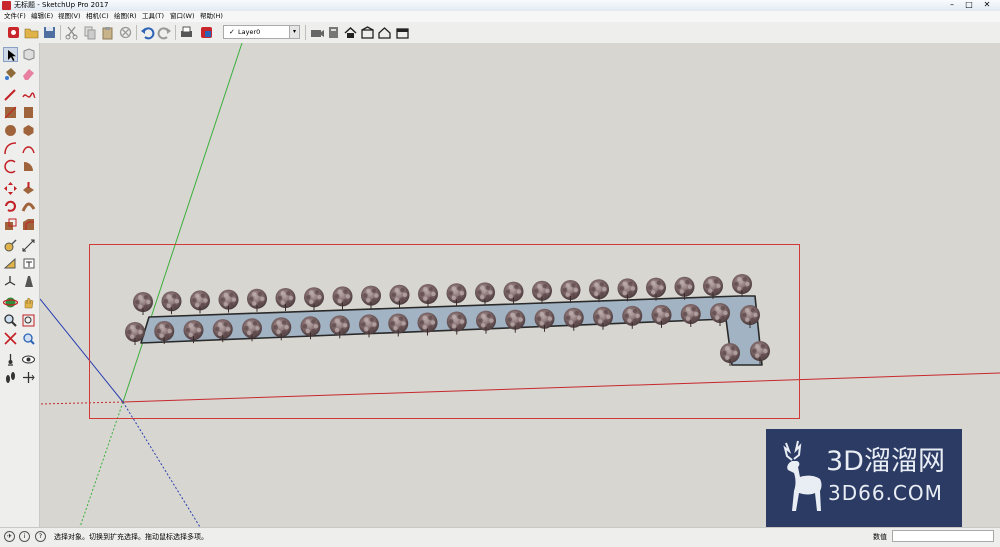 The width and height of the screenshot is (1000, 547). I want to click on protractor-icon, so click(10, 263).